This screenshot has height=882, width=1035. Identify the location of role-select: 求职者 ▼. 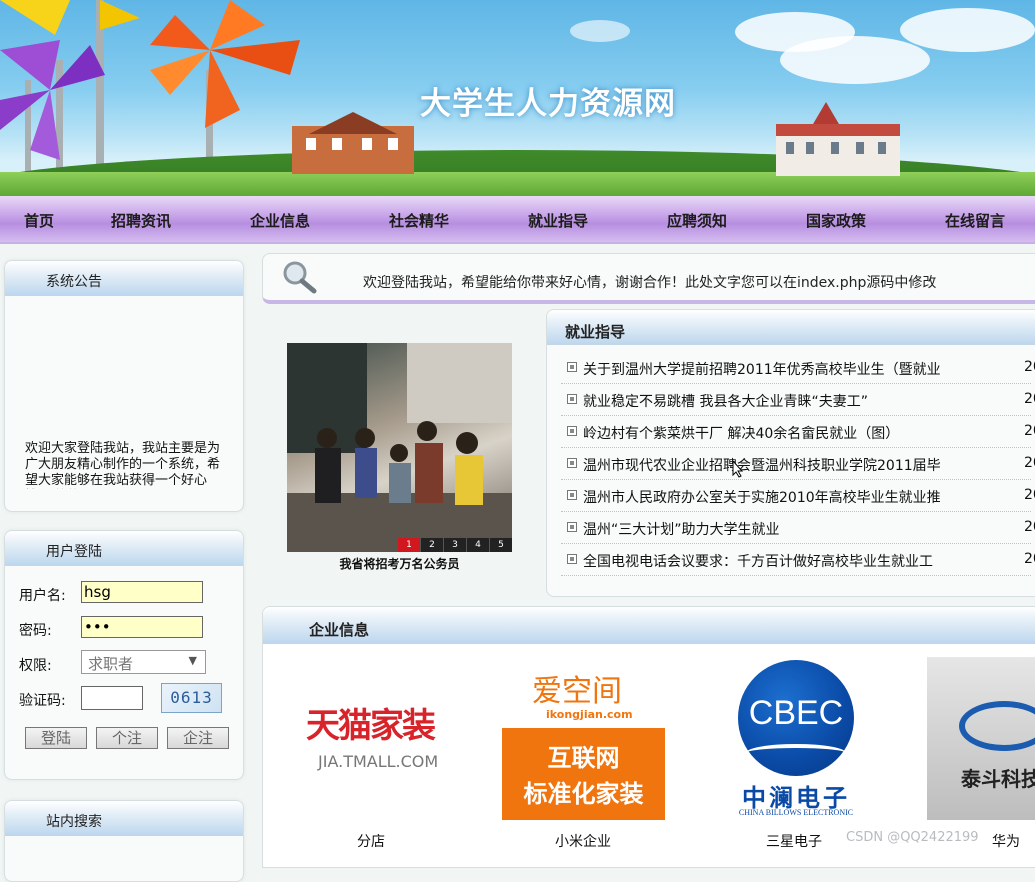
(143, 662).